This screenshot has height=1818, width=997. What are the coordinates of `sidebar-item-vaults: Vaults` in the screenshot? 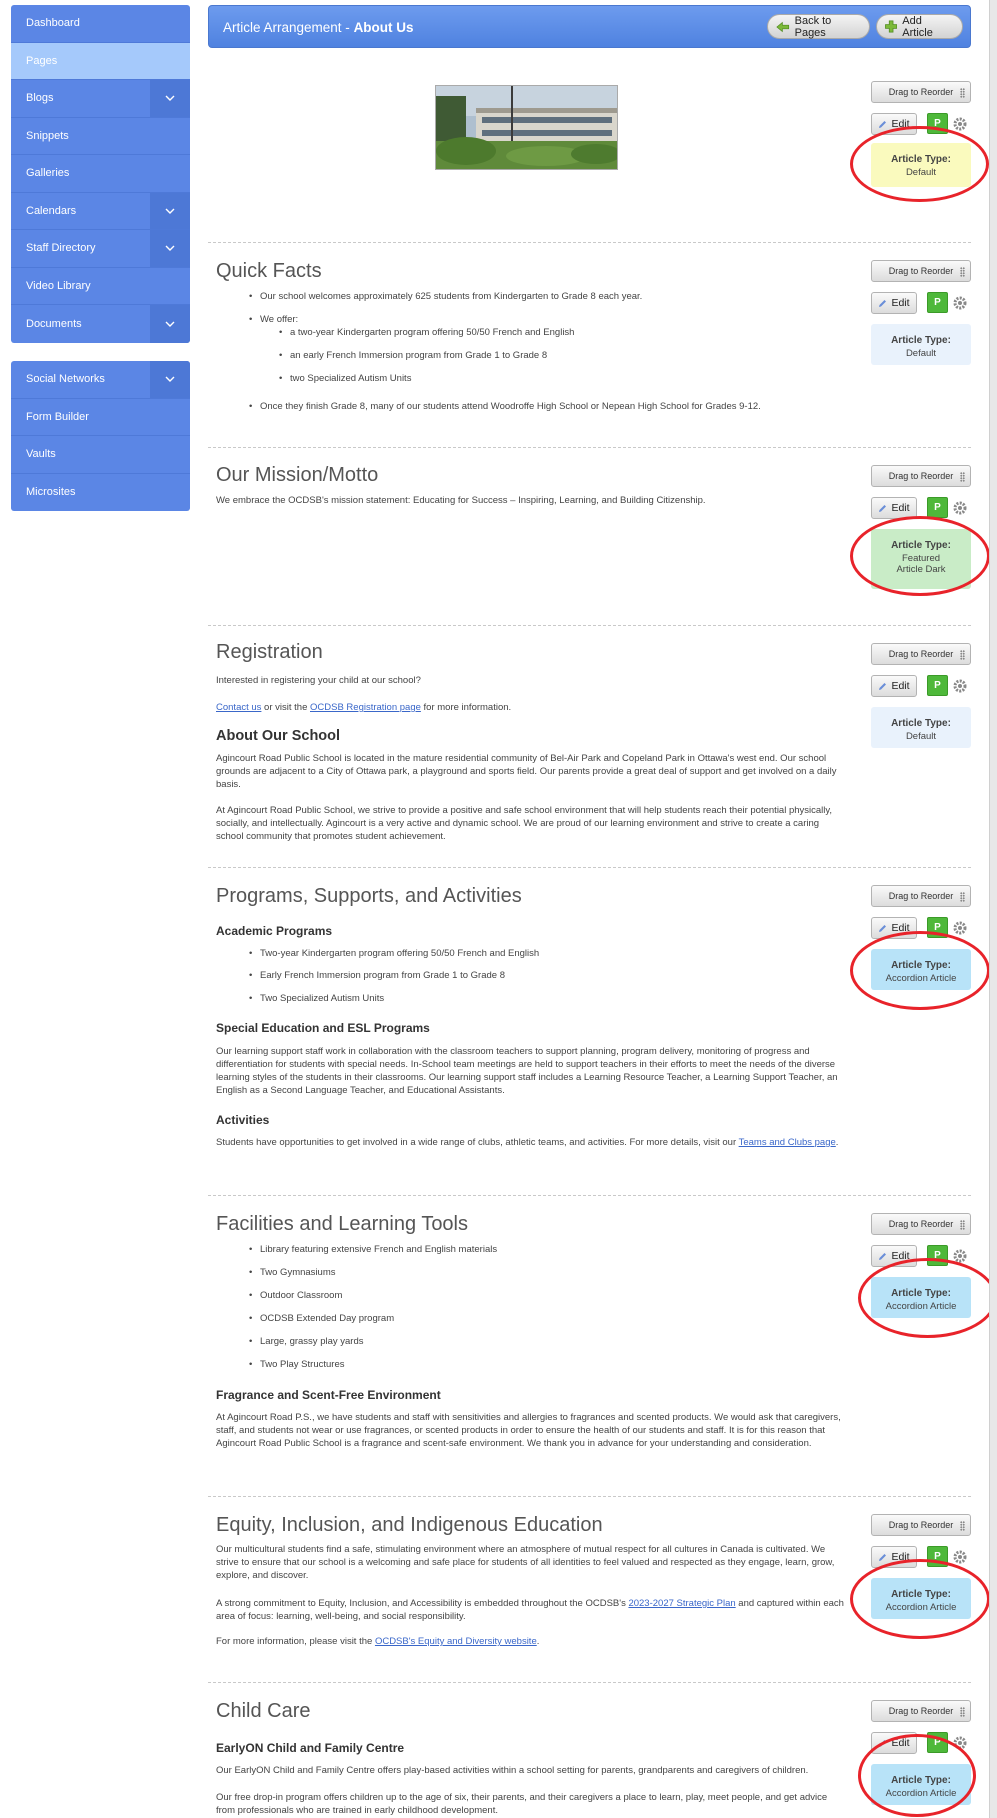 It's located at (100, 455).